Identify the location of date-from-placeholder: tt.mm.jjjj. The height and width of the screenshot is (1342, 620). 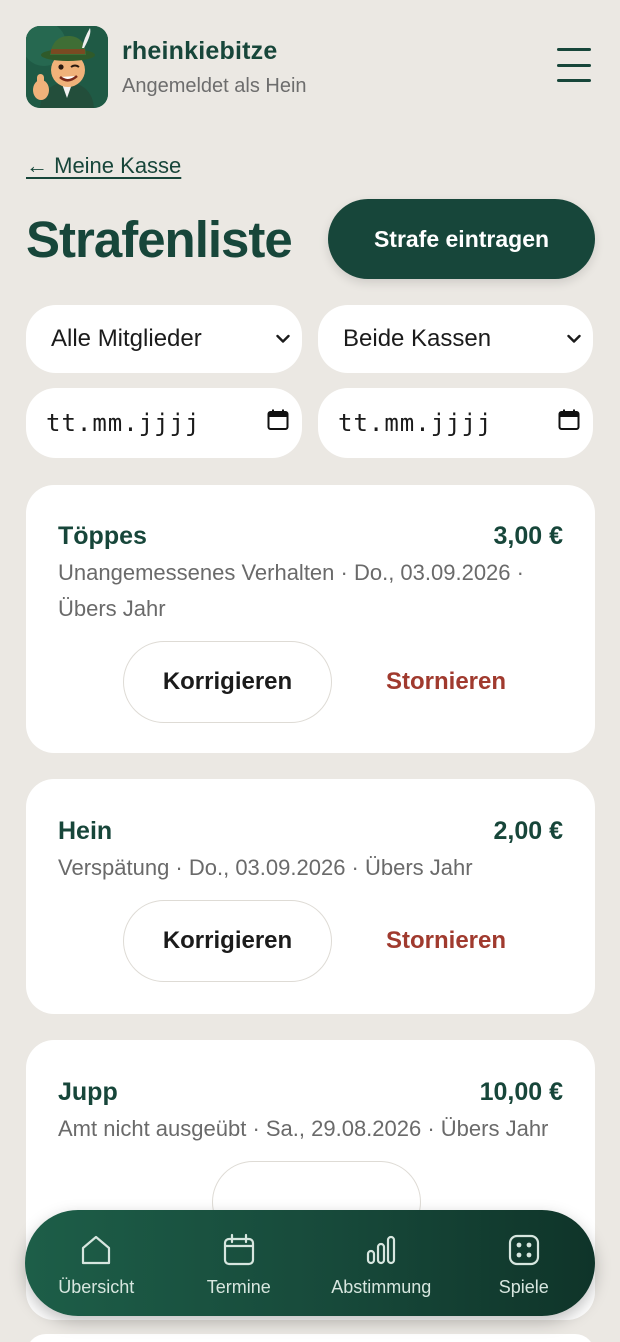
(123, 423).